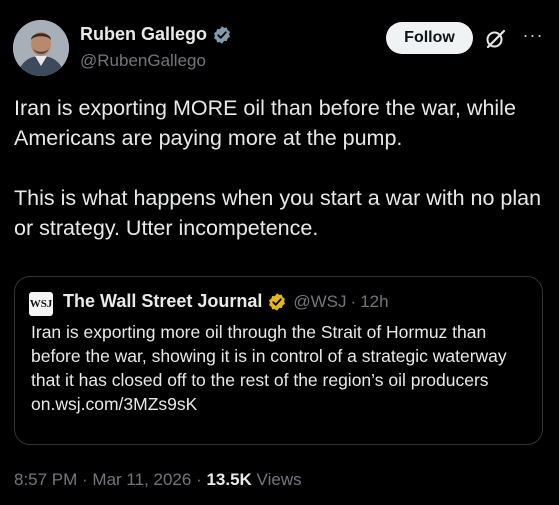 This screenshot has height=505, width=559. I want to click on author-name-row: Ruben Gallego, so click(156, 34).